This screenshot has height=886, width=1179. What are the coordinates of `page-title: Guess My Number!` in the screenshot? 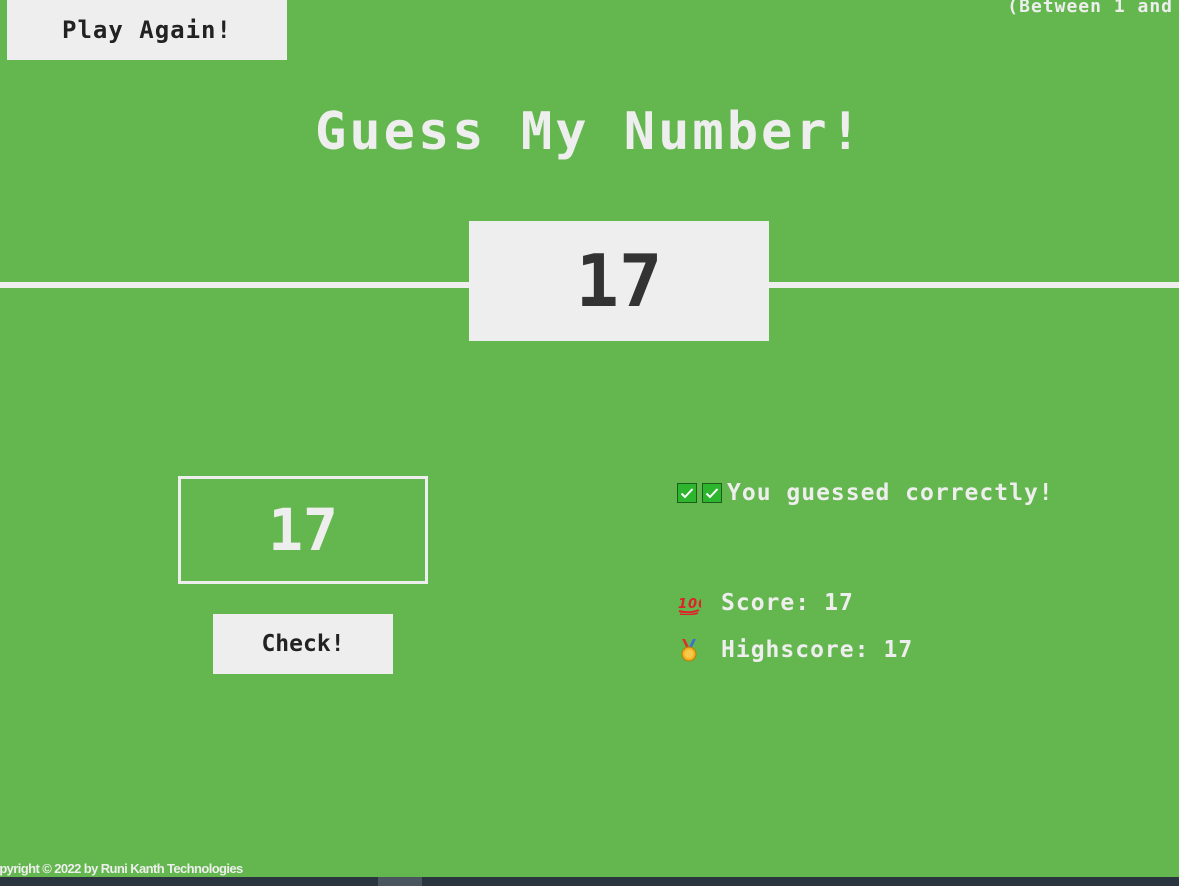 It's located at (589, 132).